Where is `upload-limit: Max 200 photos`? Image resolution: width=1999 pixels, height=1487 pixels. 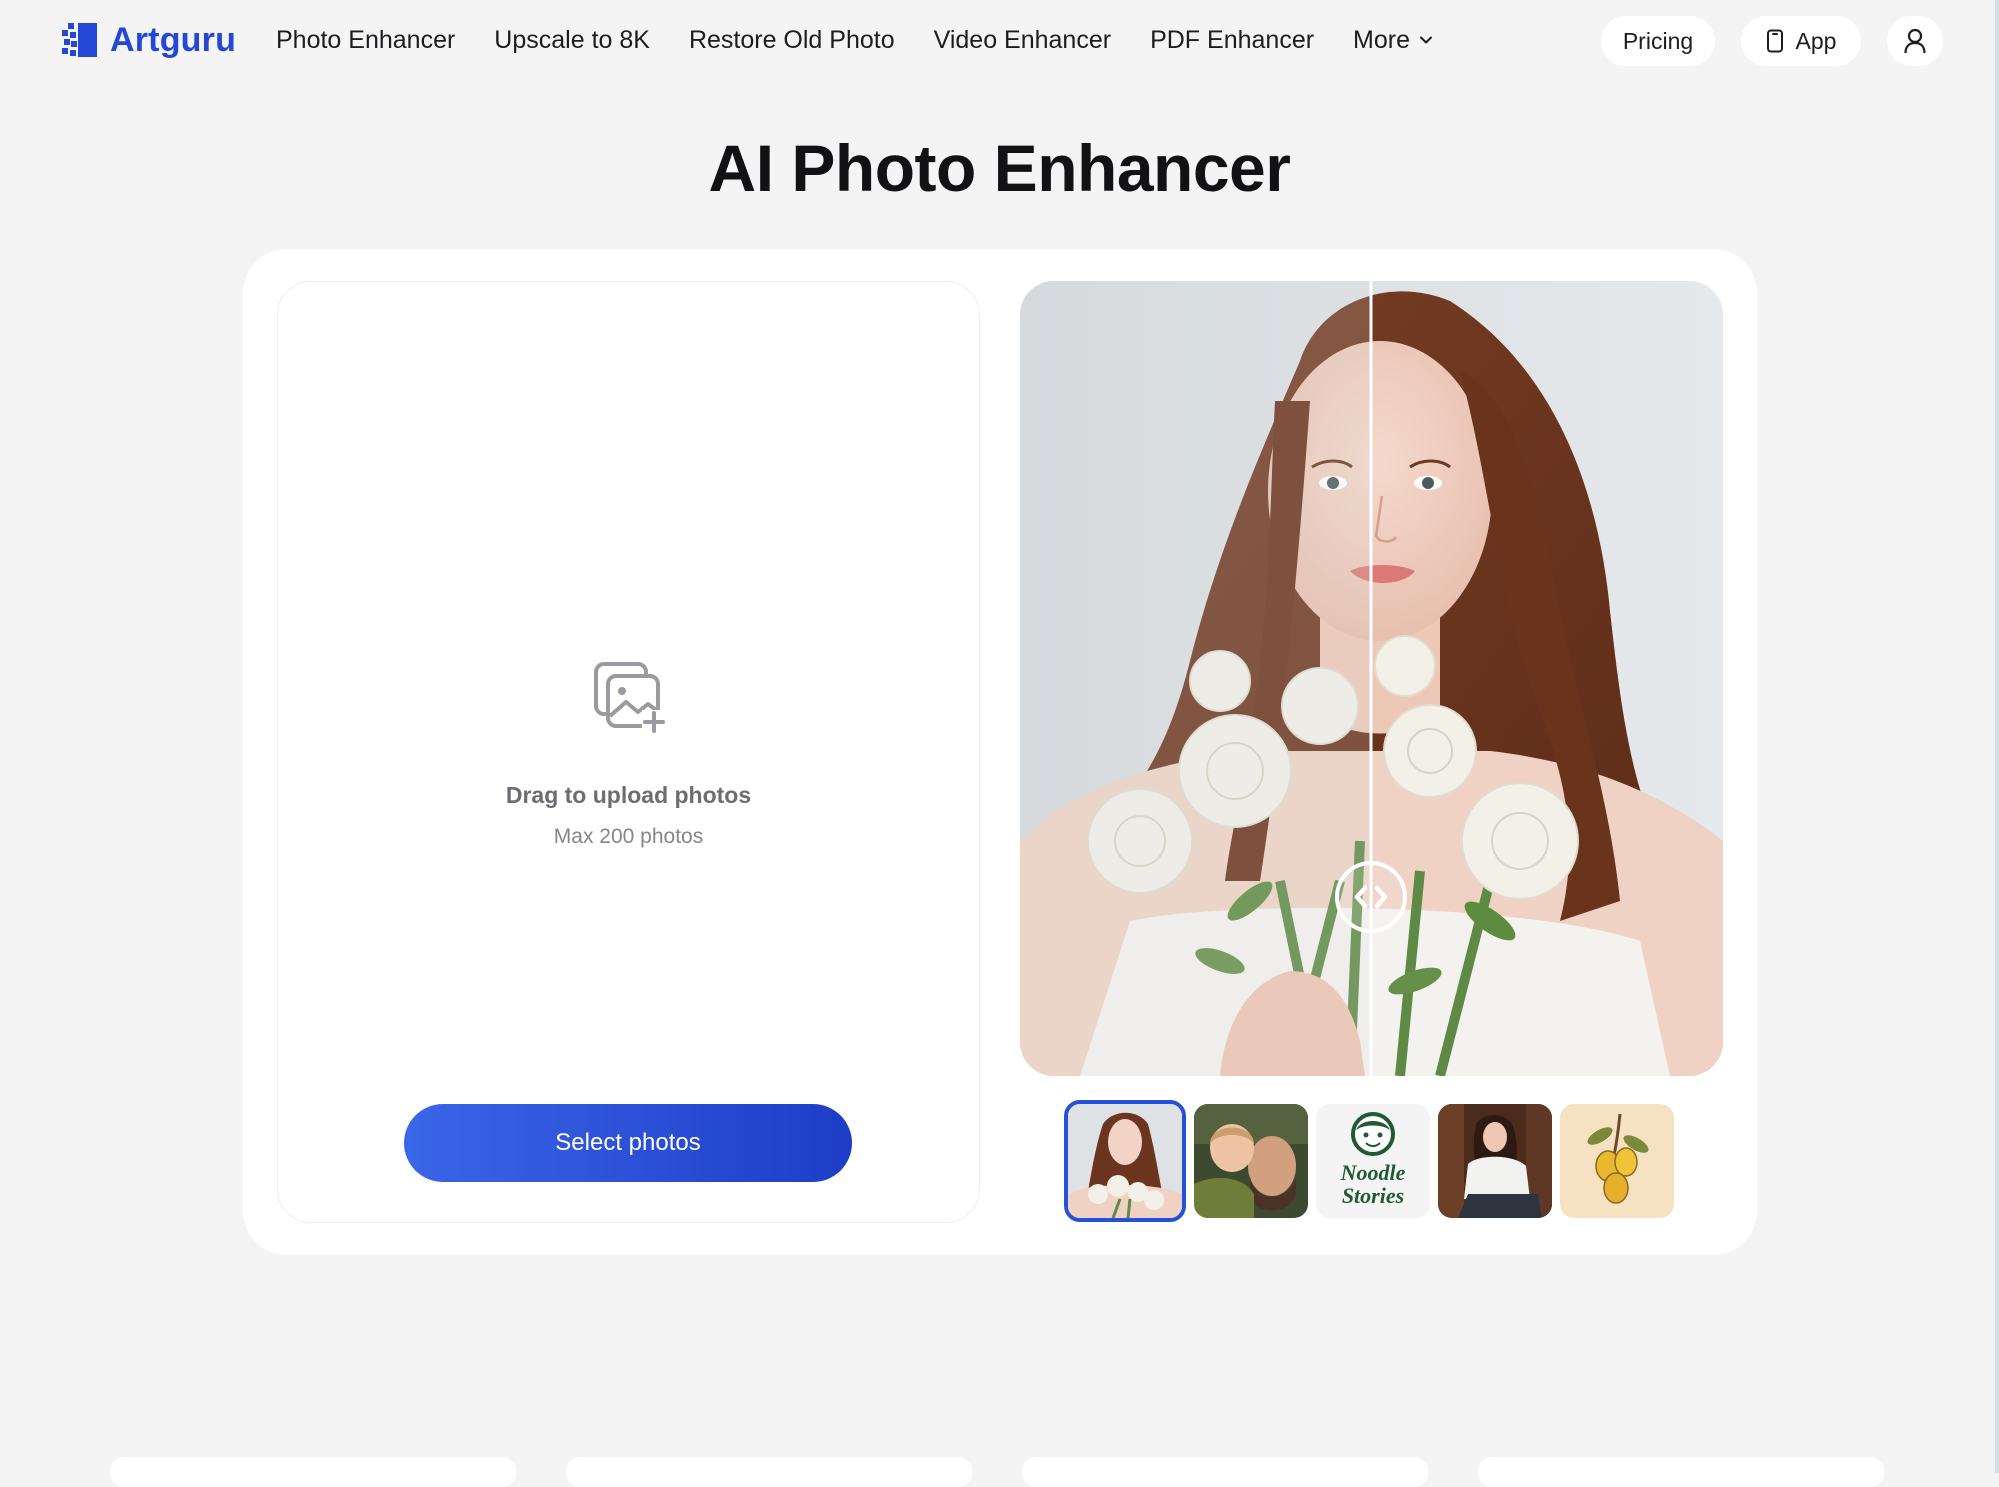
upload-limit: Max 200 photos is located at coordinates (628, 836).